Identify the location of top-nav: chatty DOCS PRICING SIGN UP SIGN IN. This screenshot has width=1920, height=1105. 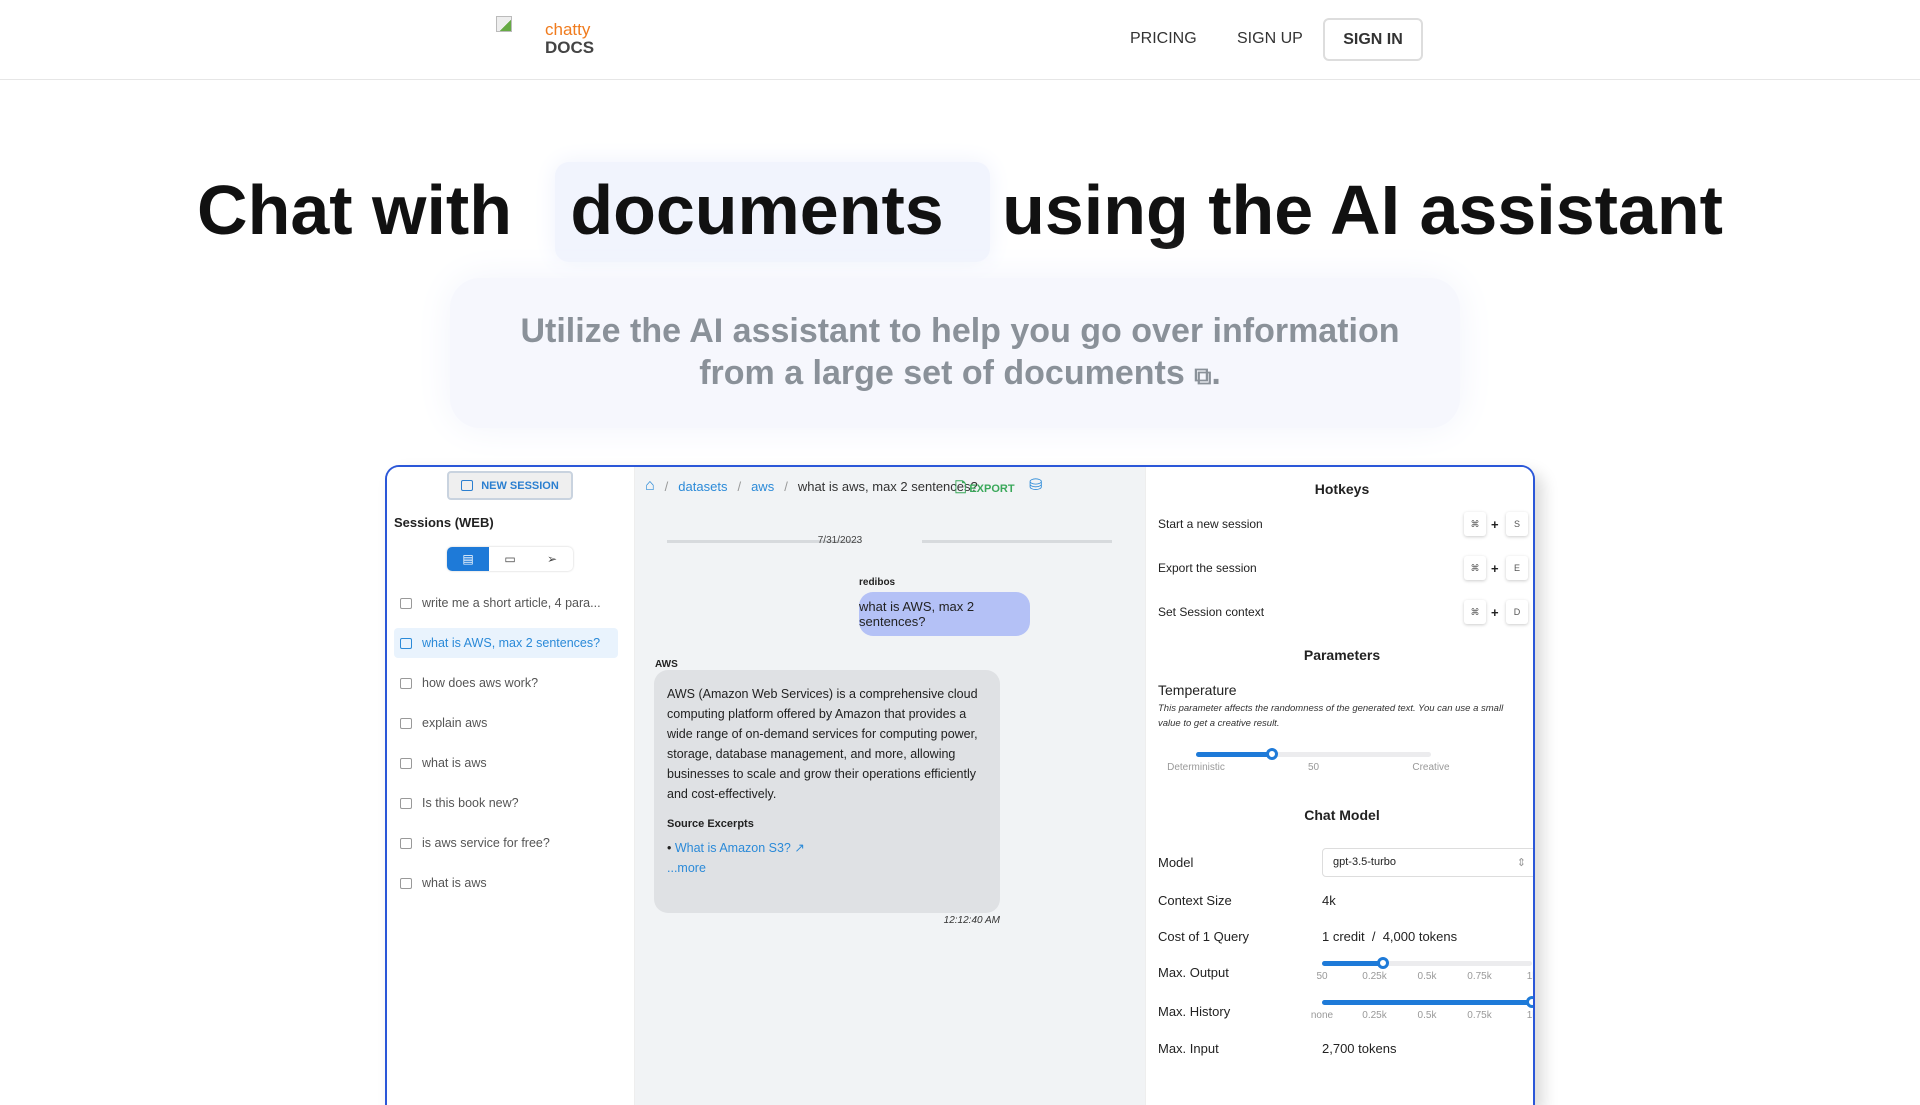
(960, 40).